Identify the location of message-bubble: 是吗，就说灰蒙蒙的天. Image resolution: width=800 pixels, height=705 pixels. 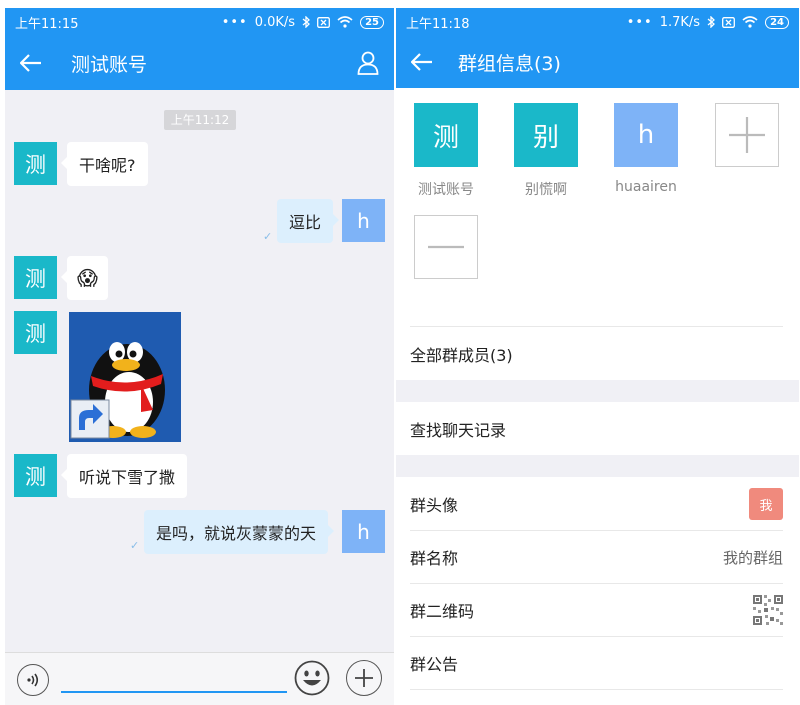
(239, 532).